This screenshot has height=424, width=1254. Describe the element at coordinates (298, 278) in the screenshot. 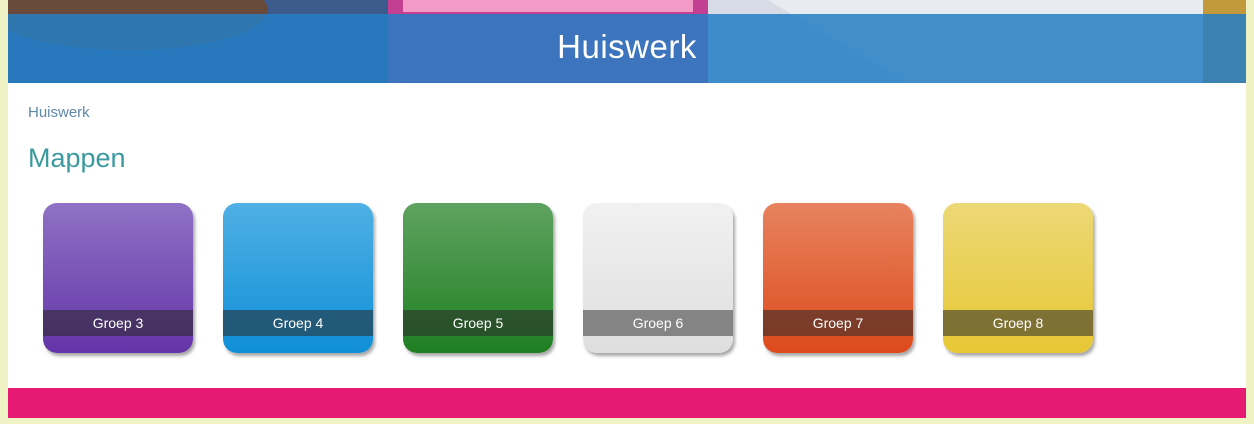

I see `folder-groep-4: Groep 4` at that location.